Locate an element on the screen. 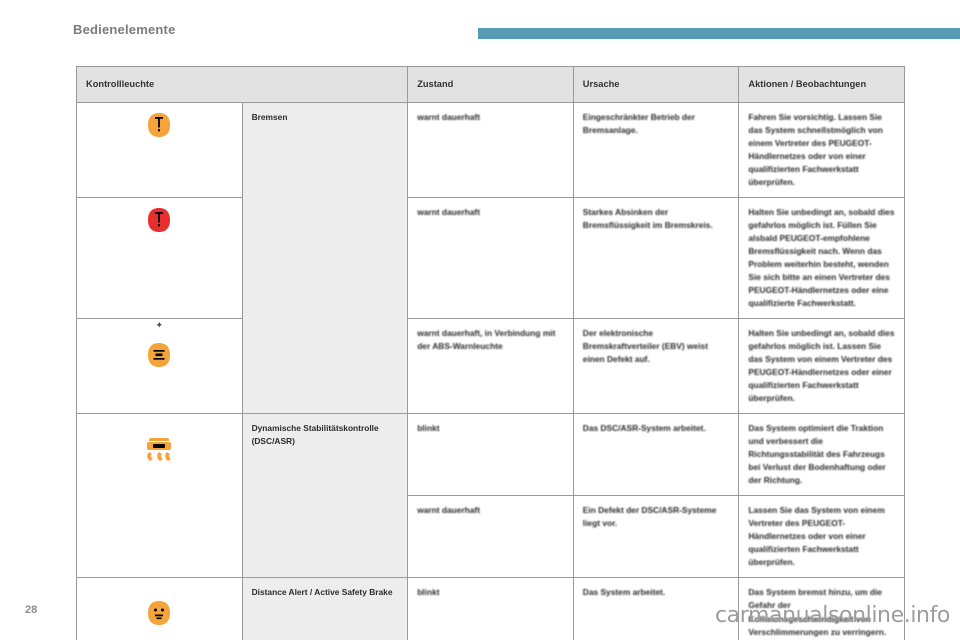 This screenshot has width=960, height=640. brake-warning-orange-icon is located at coordinates (159, 125).